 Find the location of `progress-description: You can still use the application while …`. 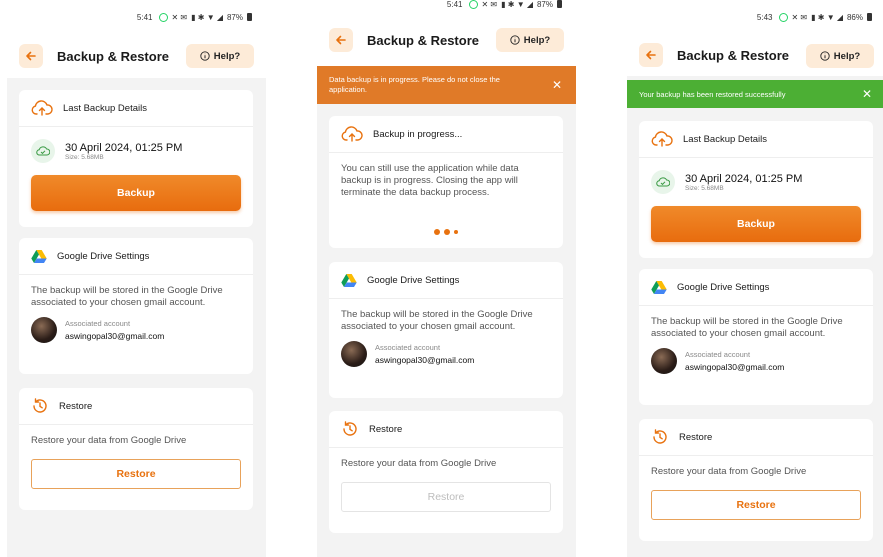

progress-description: You can still use the application while … is located at coordinates (430, 180).